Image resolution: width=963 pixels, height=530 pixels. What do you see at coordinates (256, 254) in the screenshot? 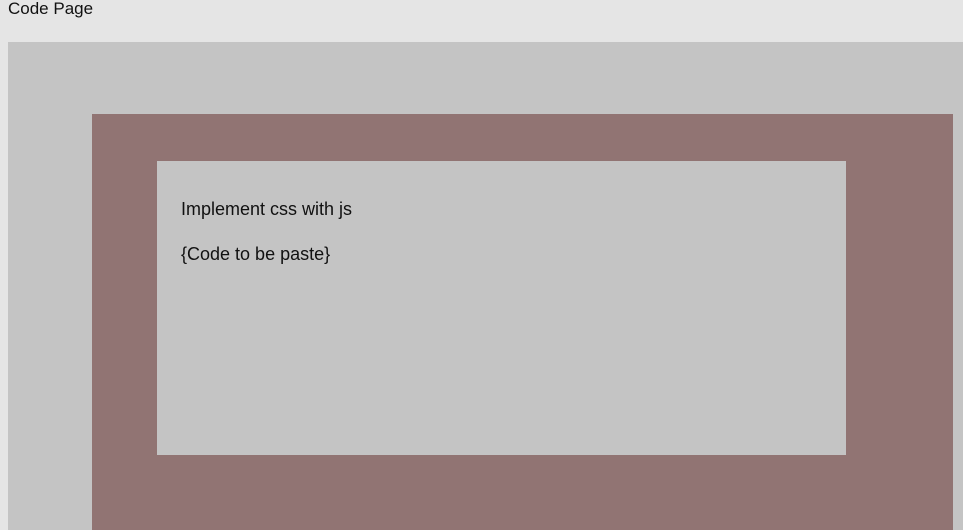
I see `code-placeholder: {Code to be paste}` at bounding box center [256, 254].